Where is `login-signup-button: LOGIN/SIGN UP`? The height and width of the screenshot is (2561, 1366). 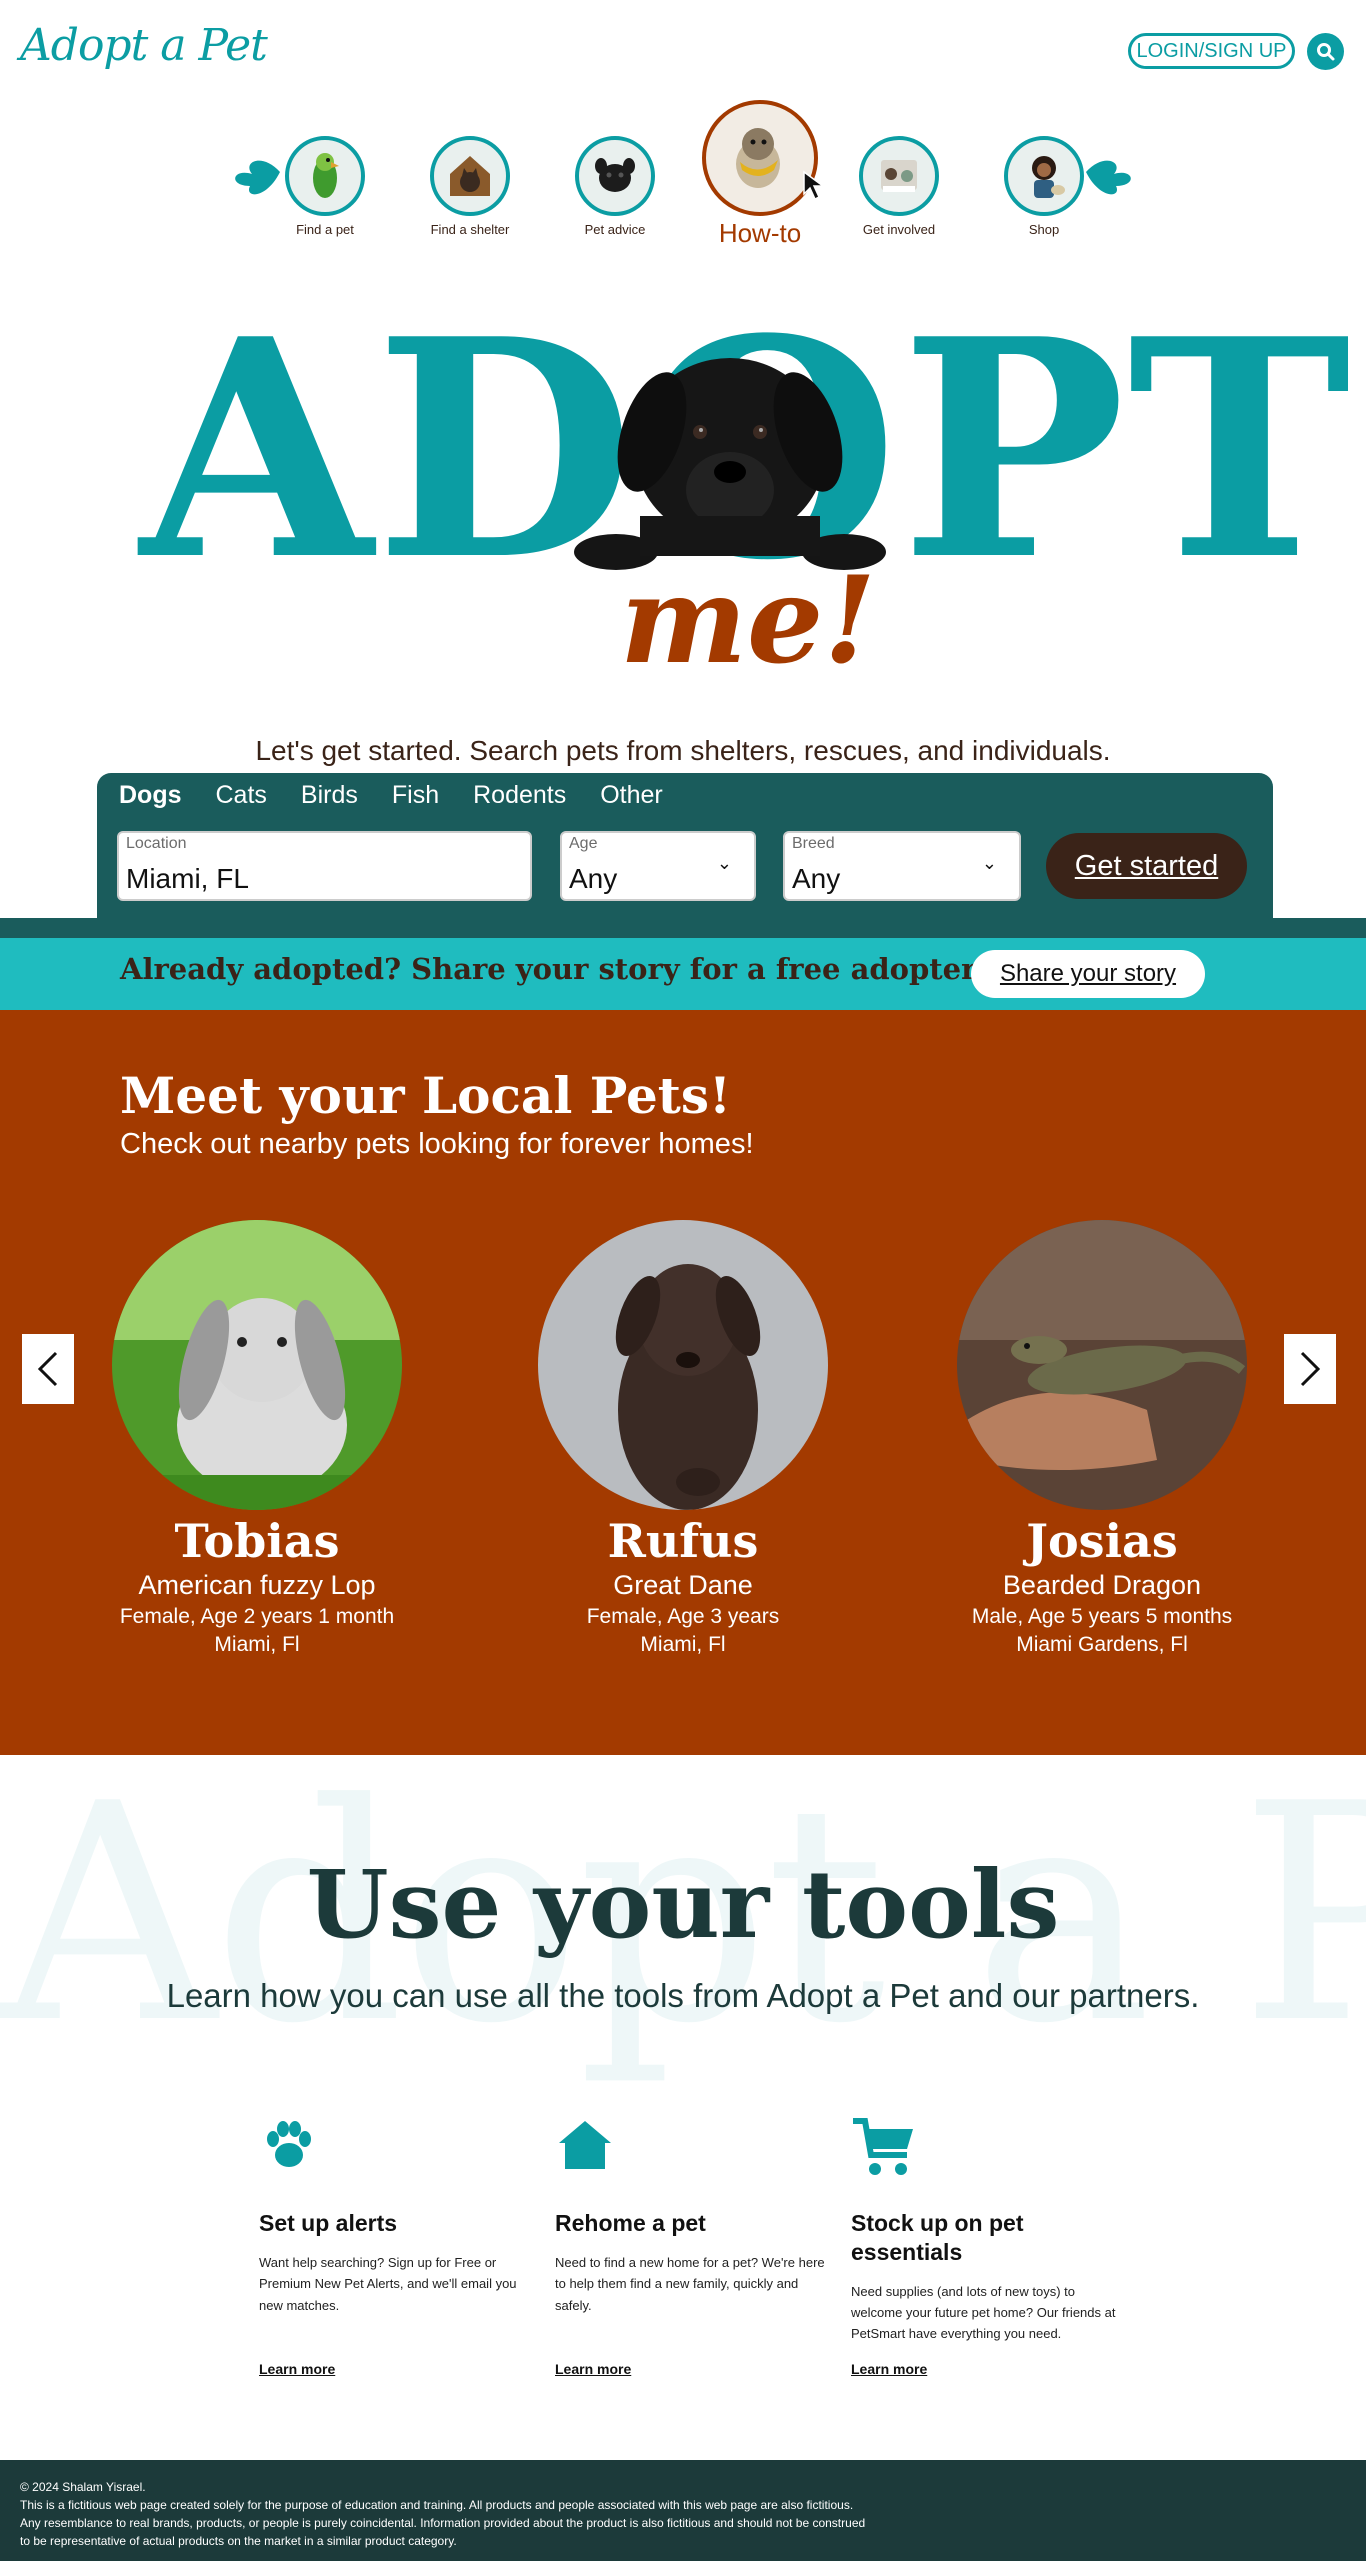 login-signup-button: LOGIN/SIGN UP is located at coordinates (1211, 51).